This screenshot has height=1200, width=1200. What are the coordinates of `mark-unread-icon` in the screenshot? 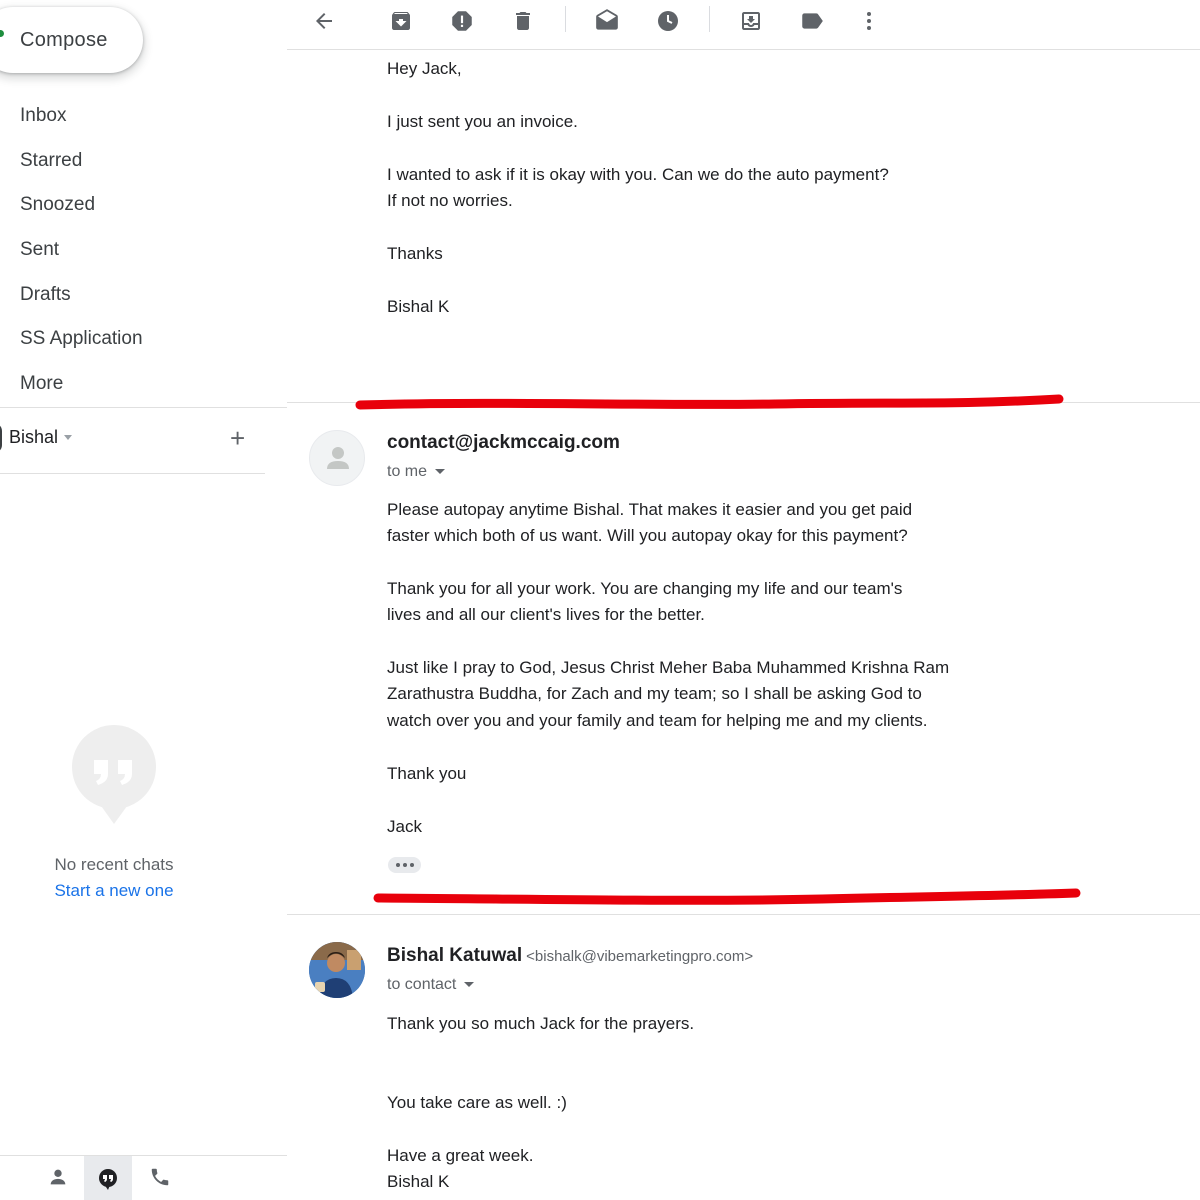 It's located at (607, 21).